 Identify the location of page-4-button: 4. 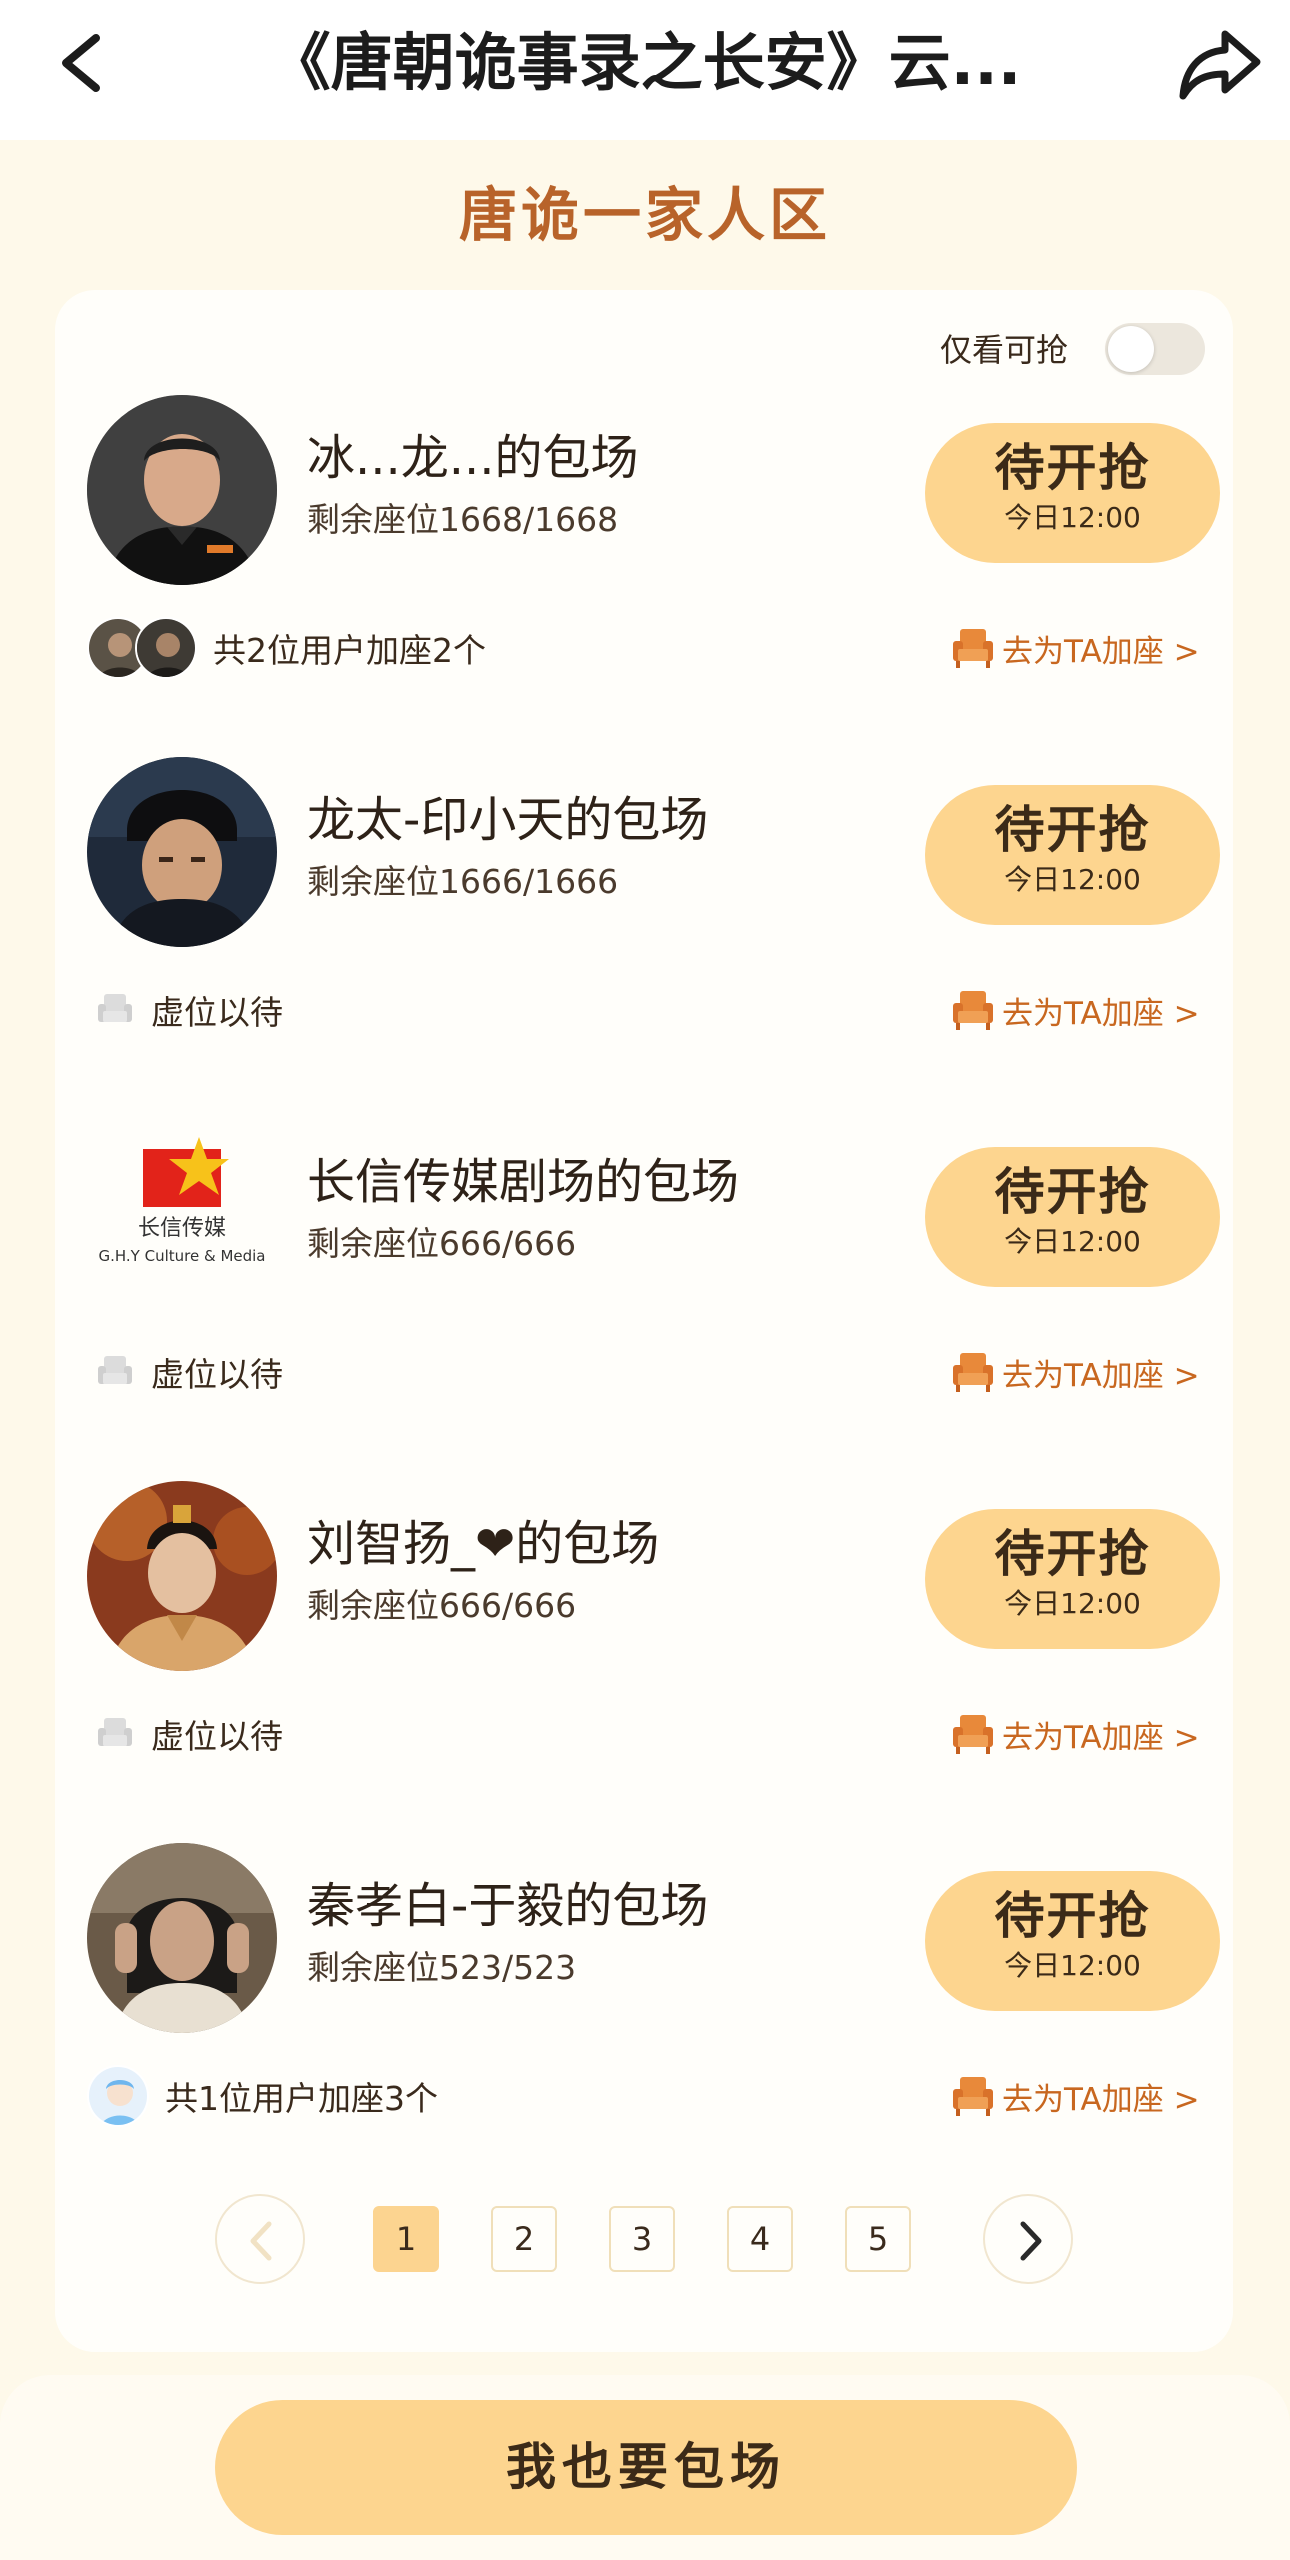
(760, 2239).